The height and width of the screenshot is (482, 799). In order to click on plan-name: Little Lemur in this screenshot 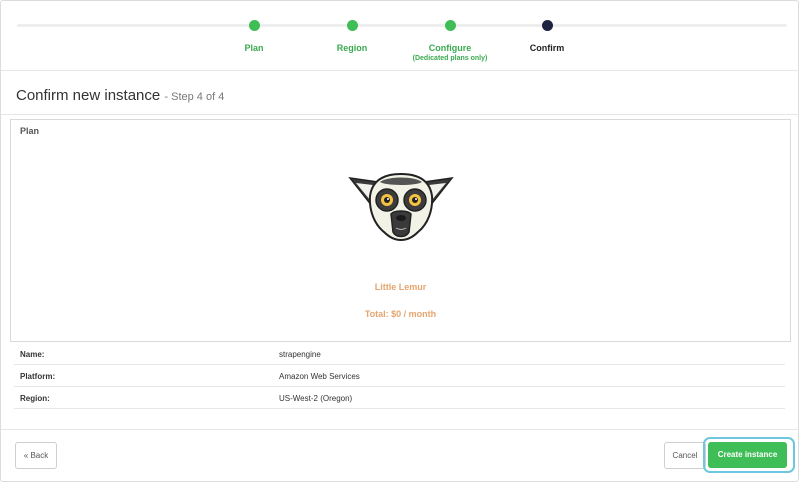, I will do `click(400, 287)`.